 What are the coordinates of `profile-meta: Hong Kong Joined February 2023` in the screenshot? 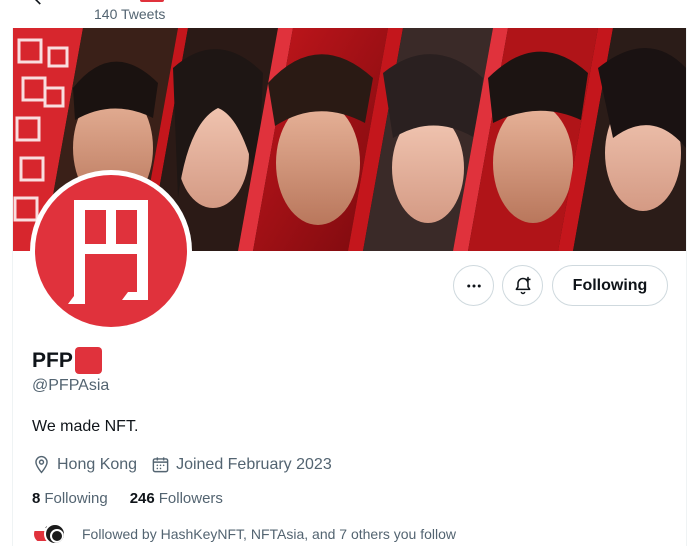 It's located at (189, 464).